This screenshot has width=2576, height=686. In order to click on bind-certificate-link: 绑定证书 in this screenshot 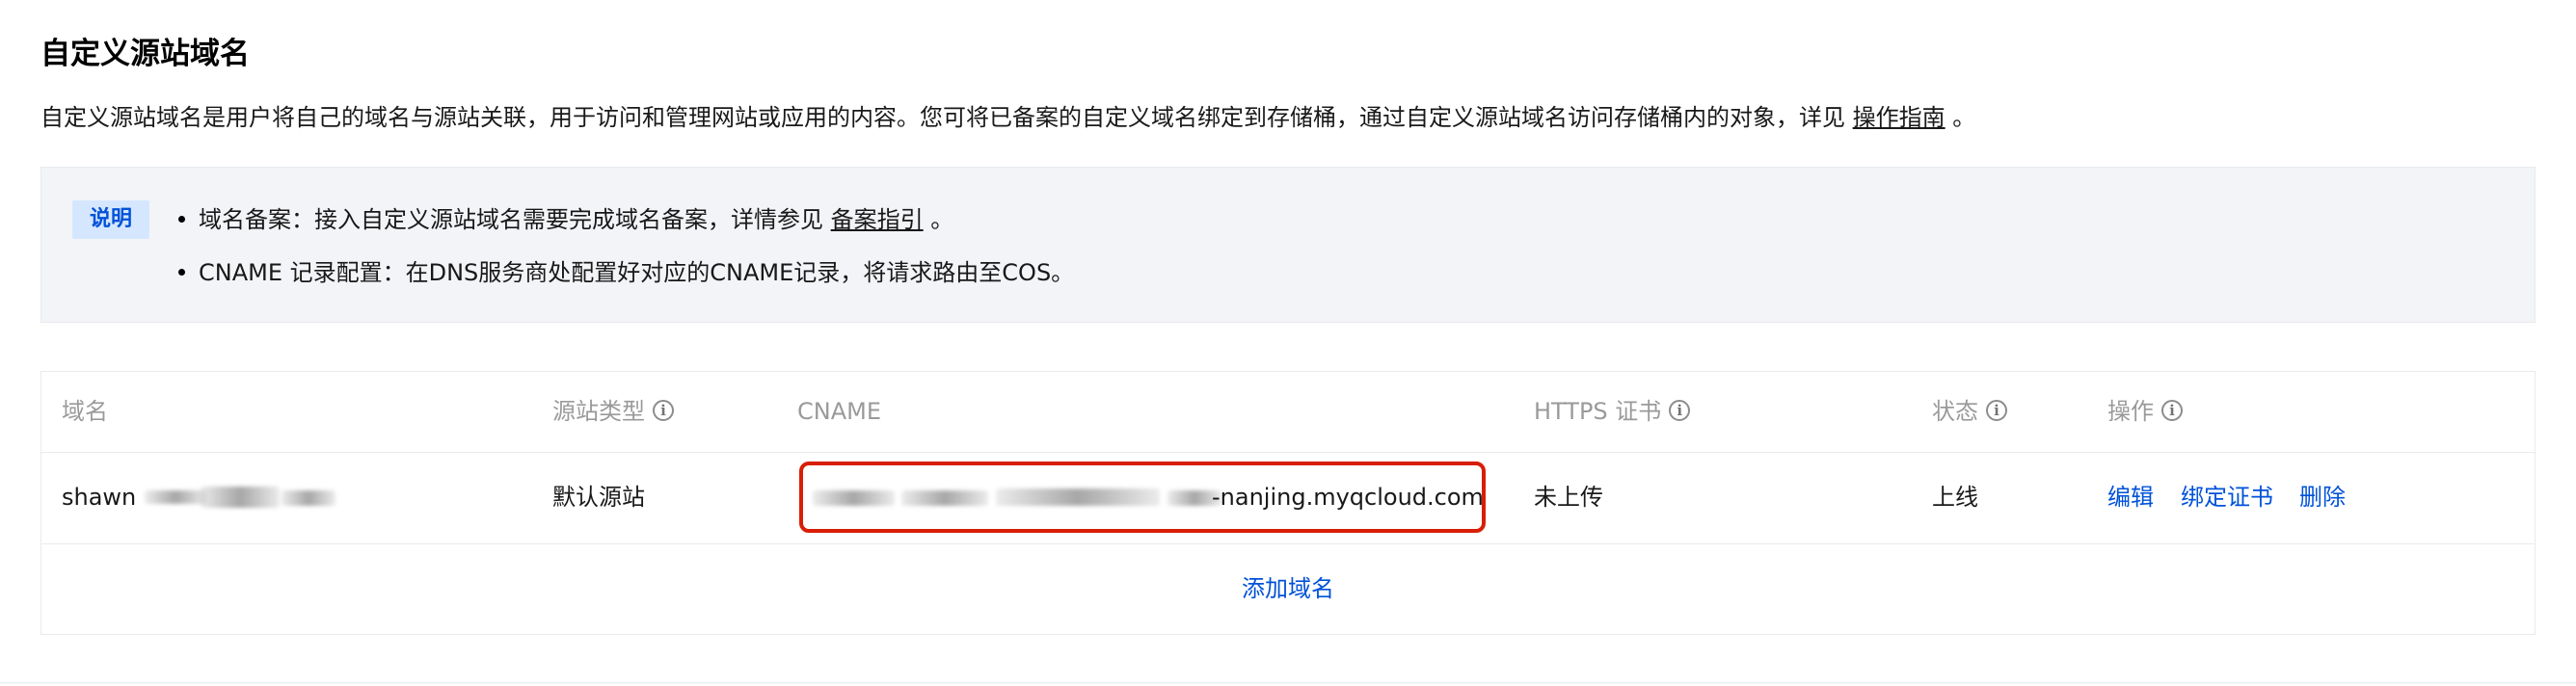, I will do `click(2227, 497)`.